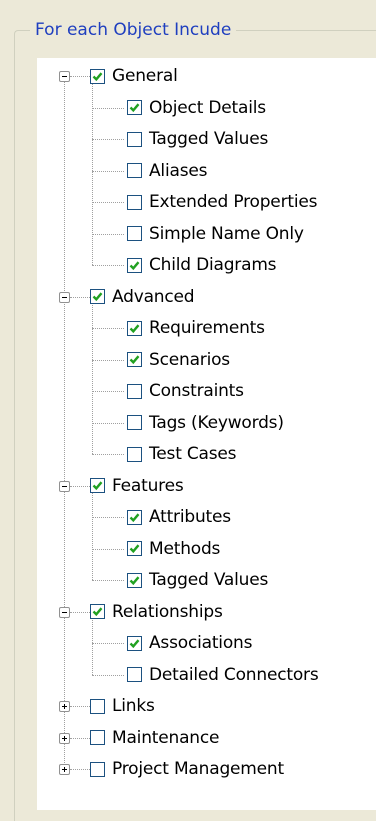 This screenshot has width=376, height=821. I want to click on tree-item-methods: Methods, so click(173, 549).